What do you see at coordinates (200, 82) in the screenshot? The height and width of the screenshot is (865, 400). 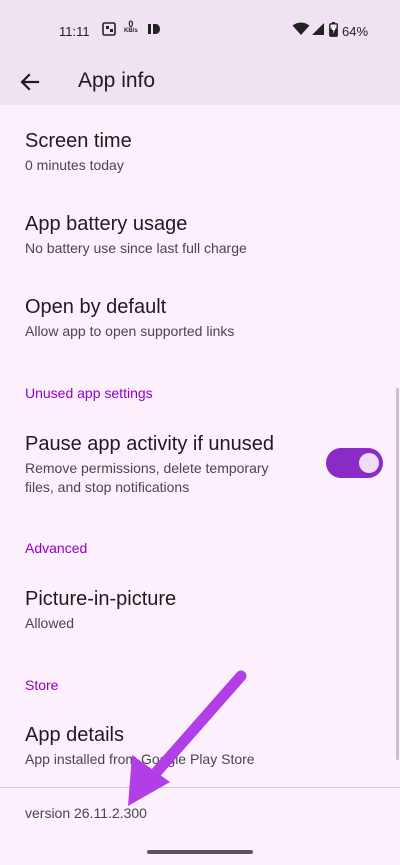 I see `app-bar: App info` at bounding box center [200, 82].